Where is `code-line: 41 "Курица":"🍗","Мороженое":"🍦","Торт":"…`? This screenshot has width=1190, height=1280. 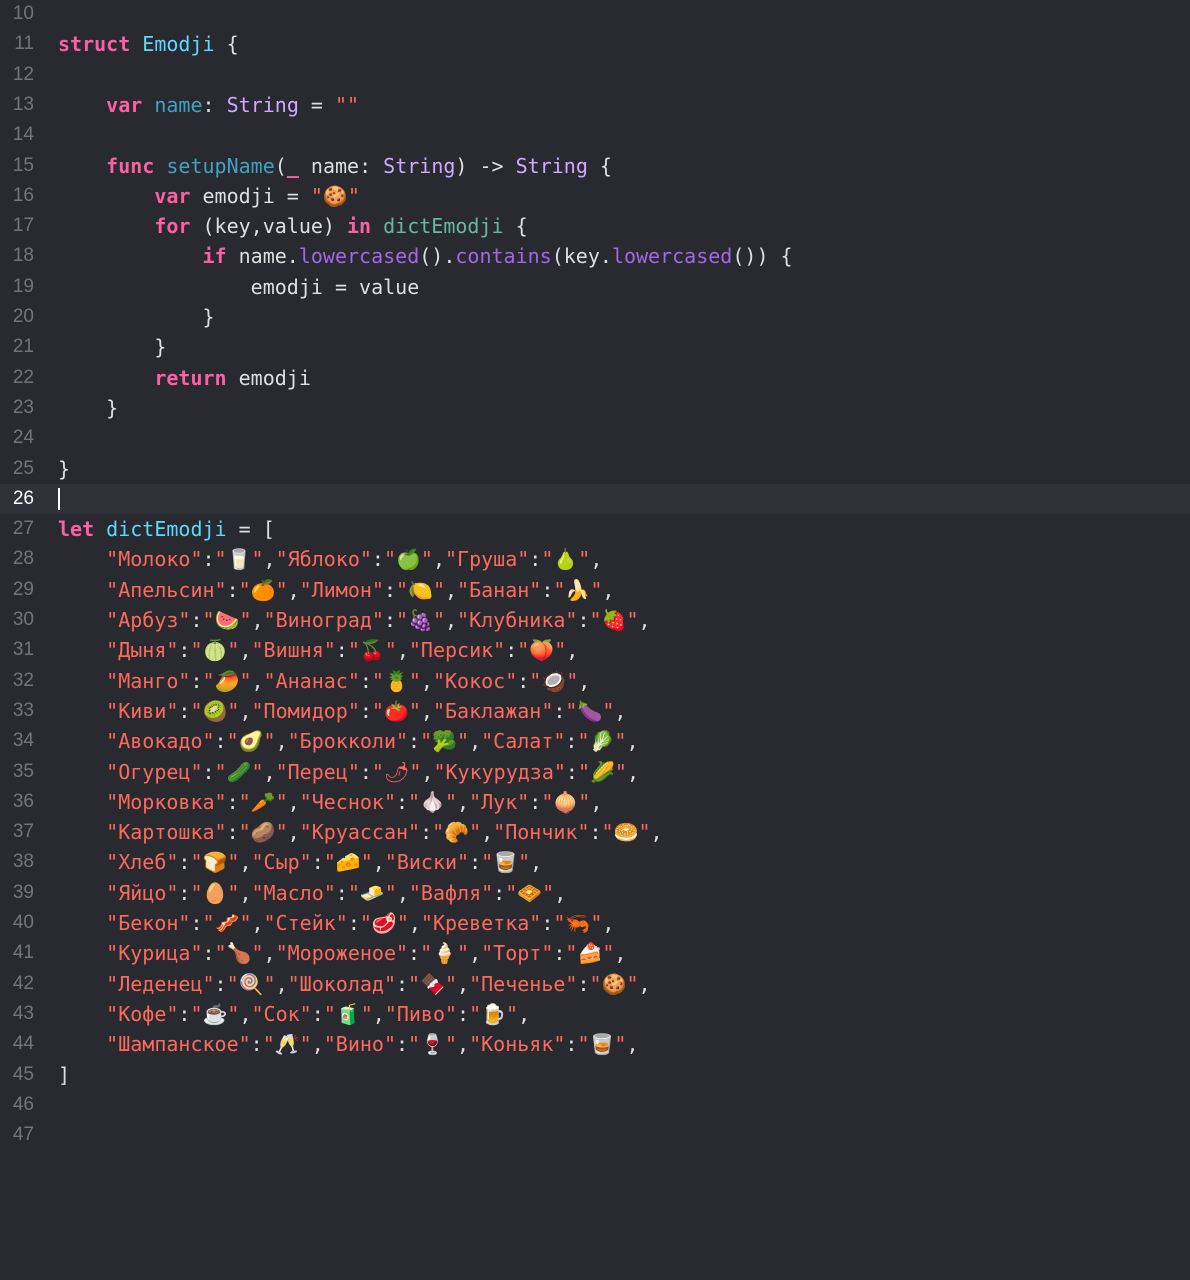
code-line: 41 "Курица":"🍗","Мороженое":"🍦","Торт":"… is located at coordinates (595, 953).